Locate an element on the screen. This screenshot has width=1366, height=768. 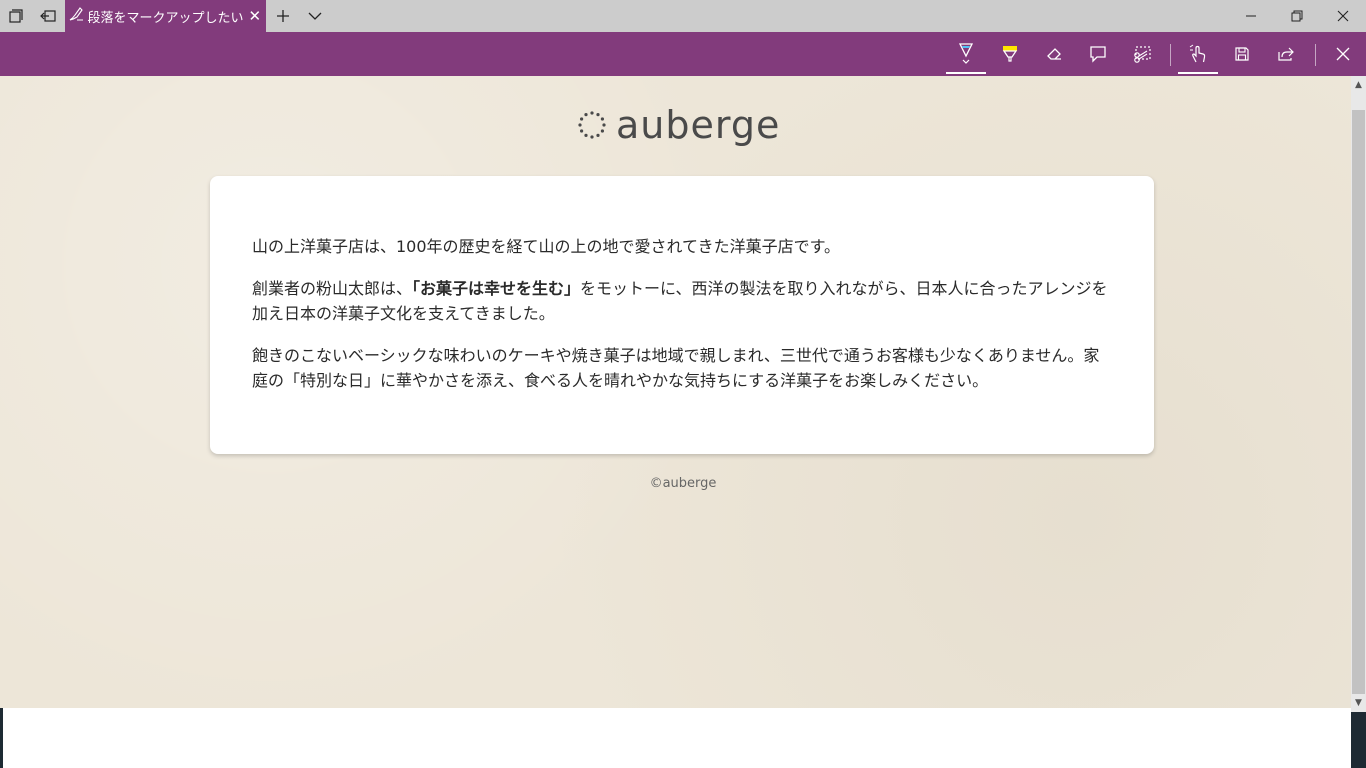
scrollbar-thumb is located at coordinates (1358, 402).